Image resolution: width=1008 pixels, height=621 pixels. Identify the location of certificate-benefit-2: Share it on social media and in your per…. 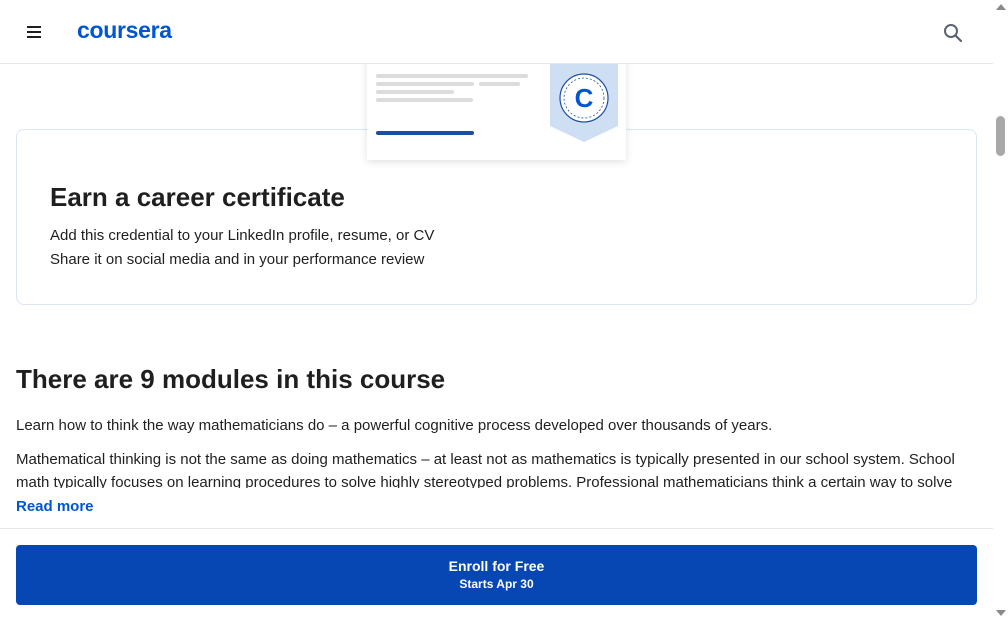
(237, 259).